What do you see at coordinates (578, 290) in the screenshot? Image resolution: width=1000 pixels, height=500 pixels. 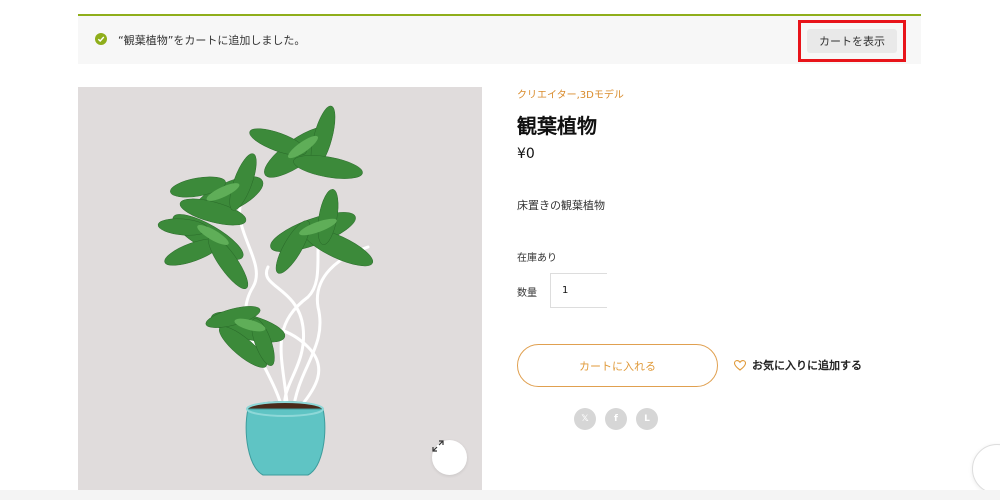 I see `quantity-input` at bounding box center [578, 290].